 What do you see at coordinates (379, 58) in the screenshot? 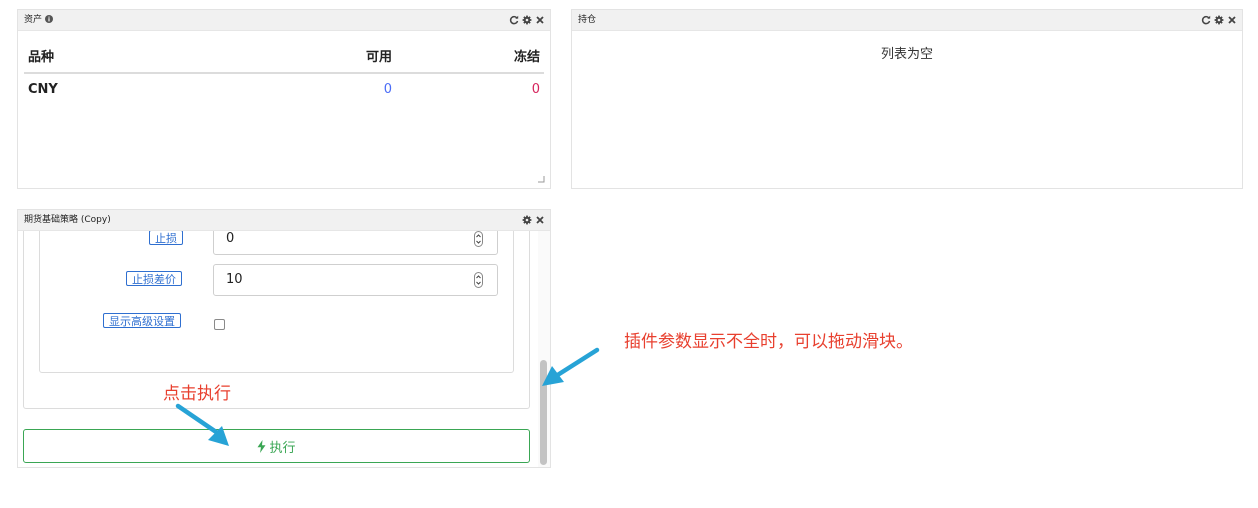
I see `column-header-available: 可用` at bounding box center [379, 58].